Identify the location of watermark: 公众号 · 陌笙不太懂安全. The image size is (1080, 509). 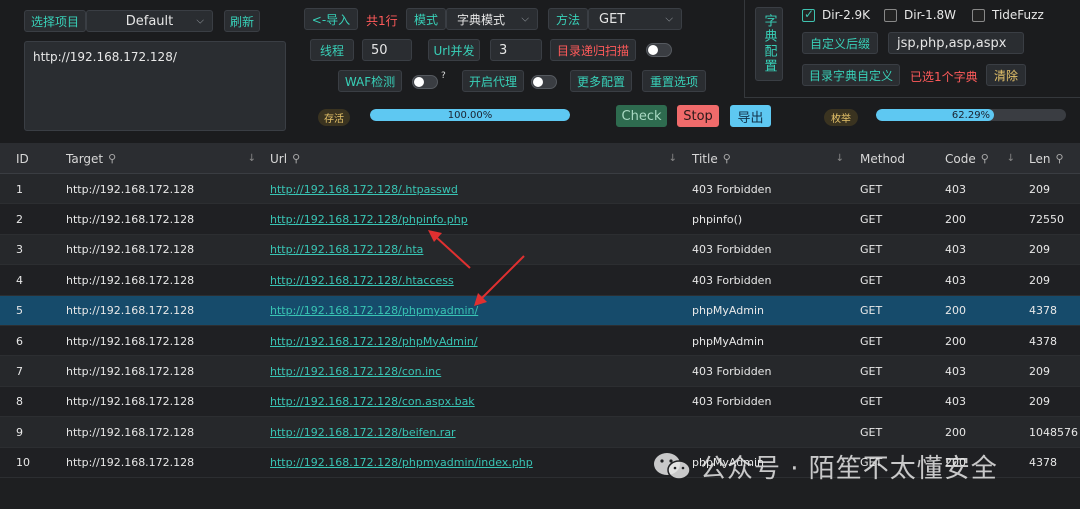
(825, 466).